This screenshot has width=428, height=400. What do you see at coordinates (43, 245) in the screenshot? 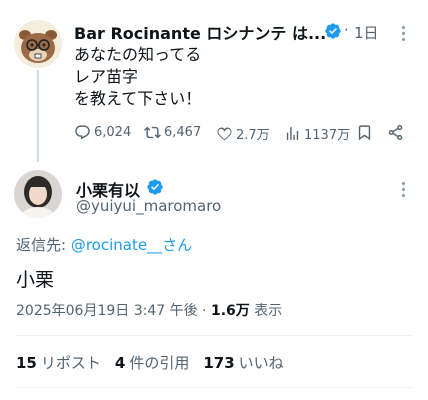
I see `replying-to-label: 返信先:` at bounding box center [43, 245].